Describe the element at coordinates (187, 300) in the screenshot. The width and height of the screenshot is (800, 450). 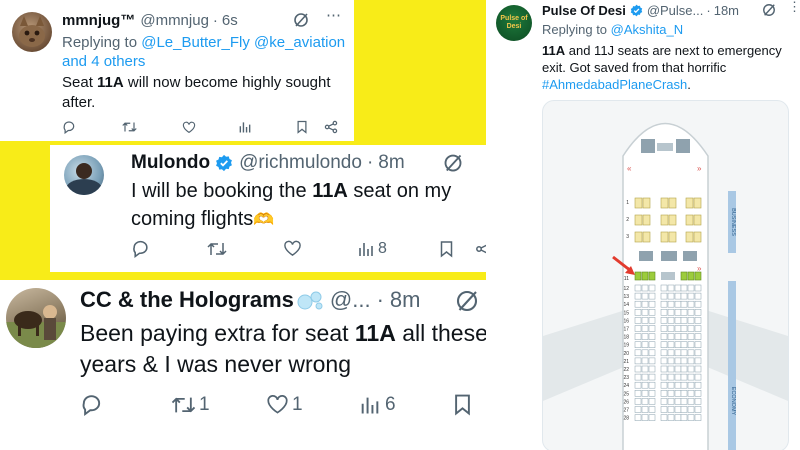
I see `display-name: CC & the Holograms` at that location.